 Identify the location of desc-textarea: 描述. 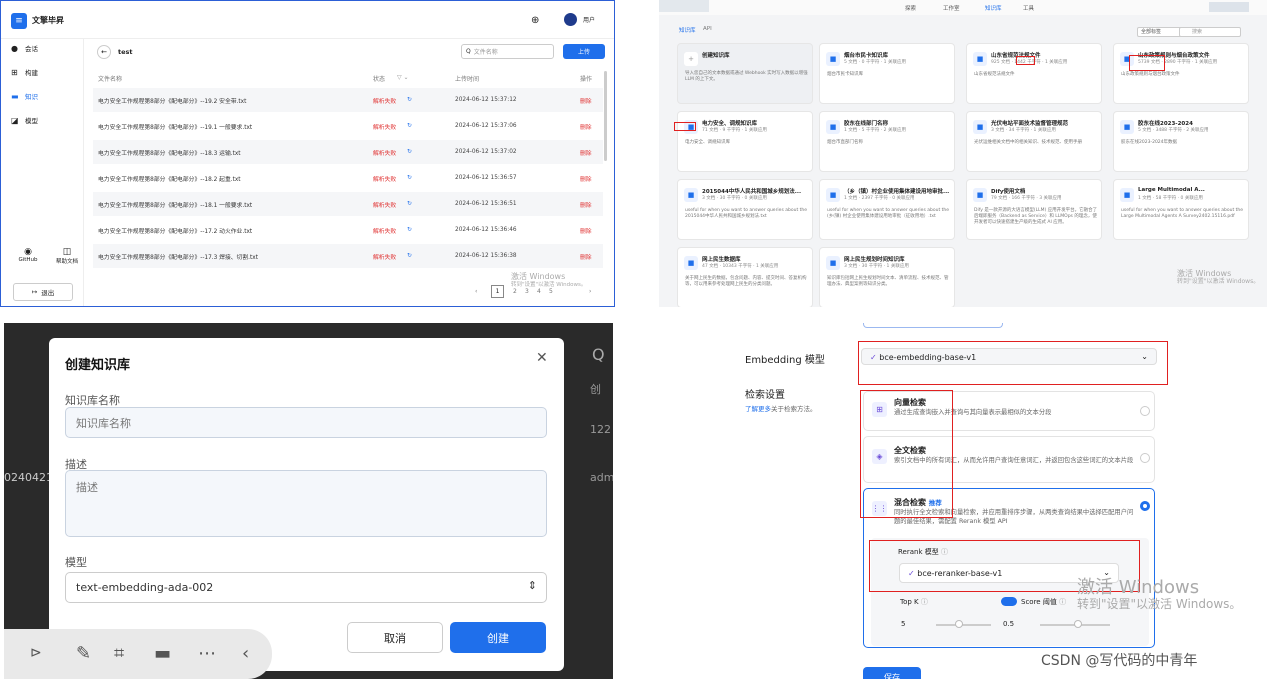
(306, 503).